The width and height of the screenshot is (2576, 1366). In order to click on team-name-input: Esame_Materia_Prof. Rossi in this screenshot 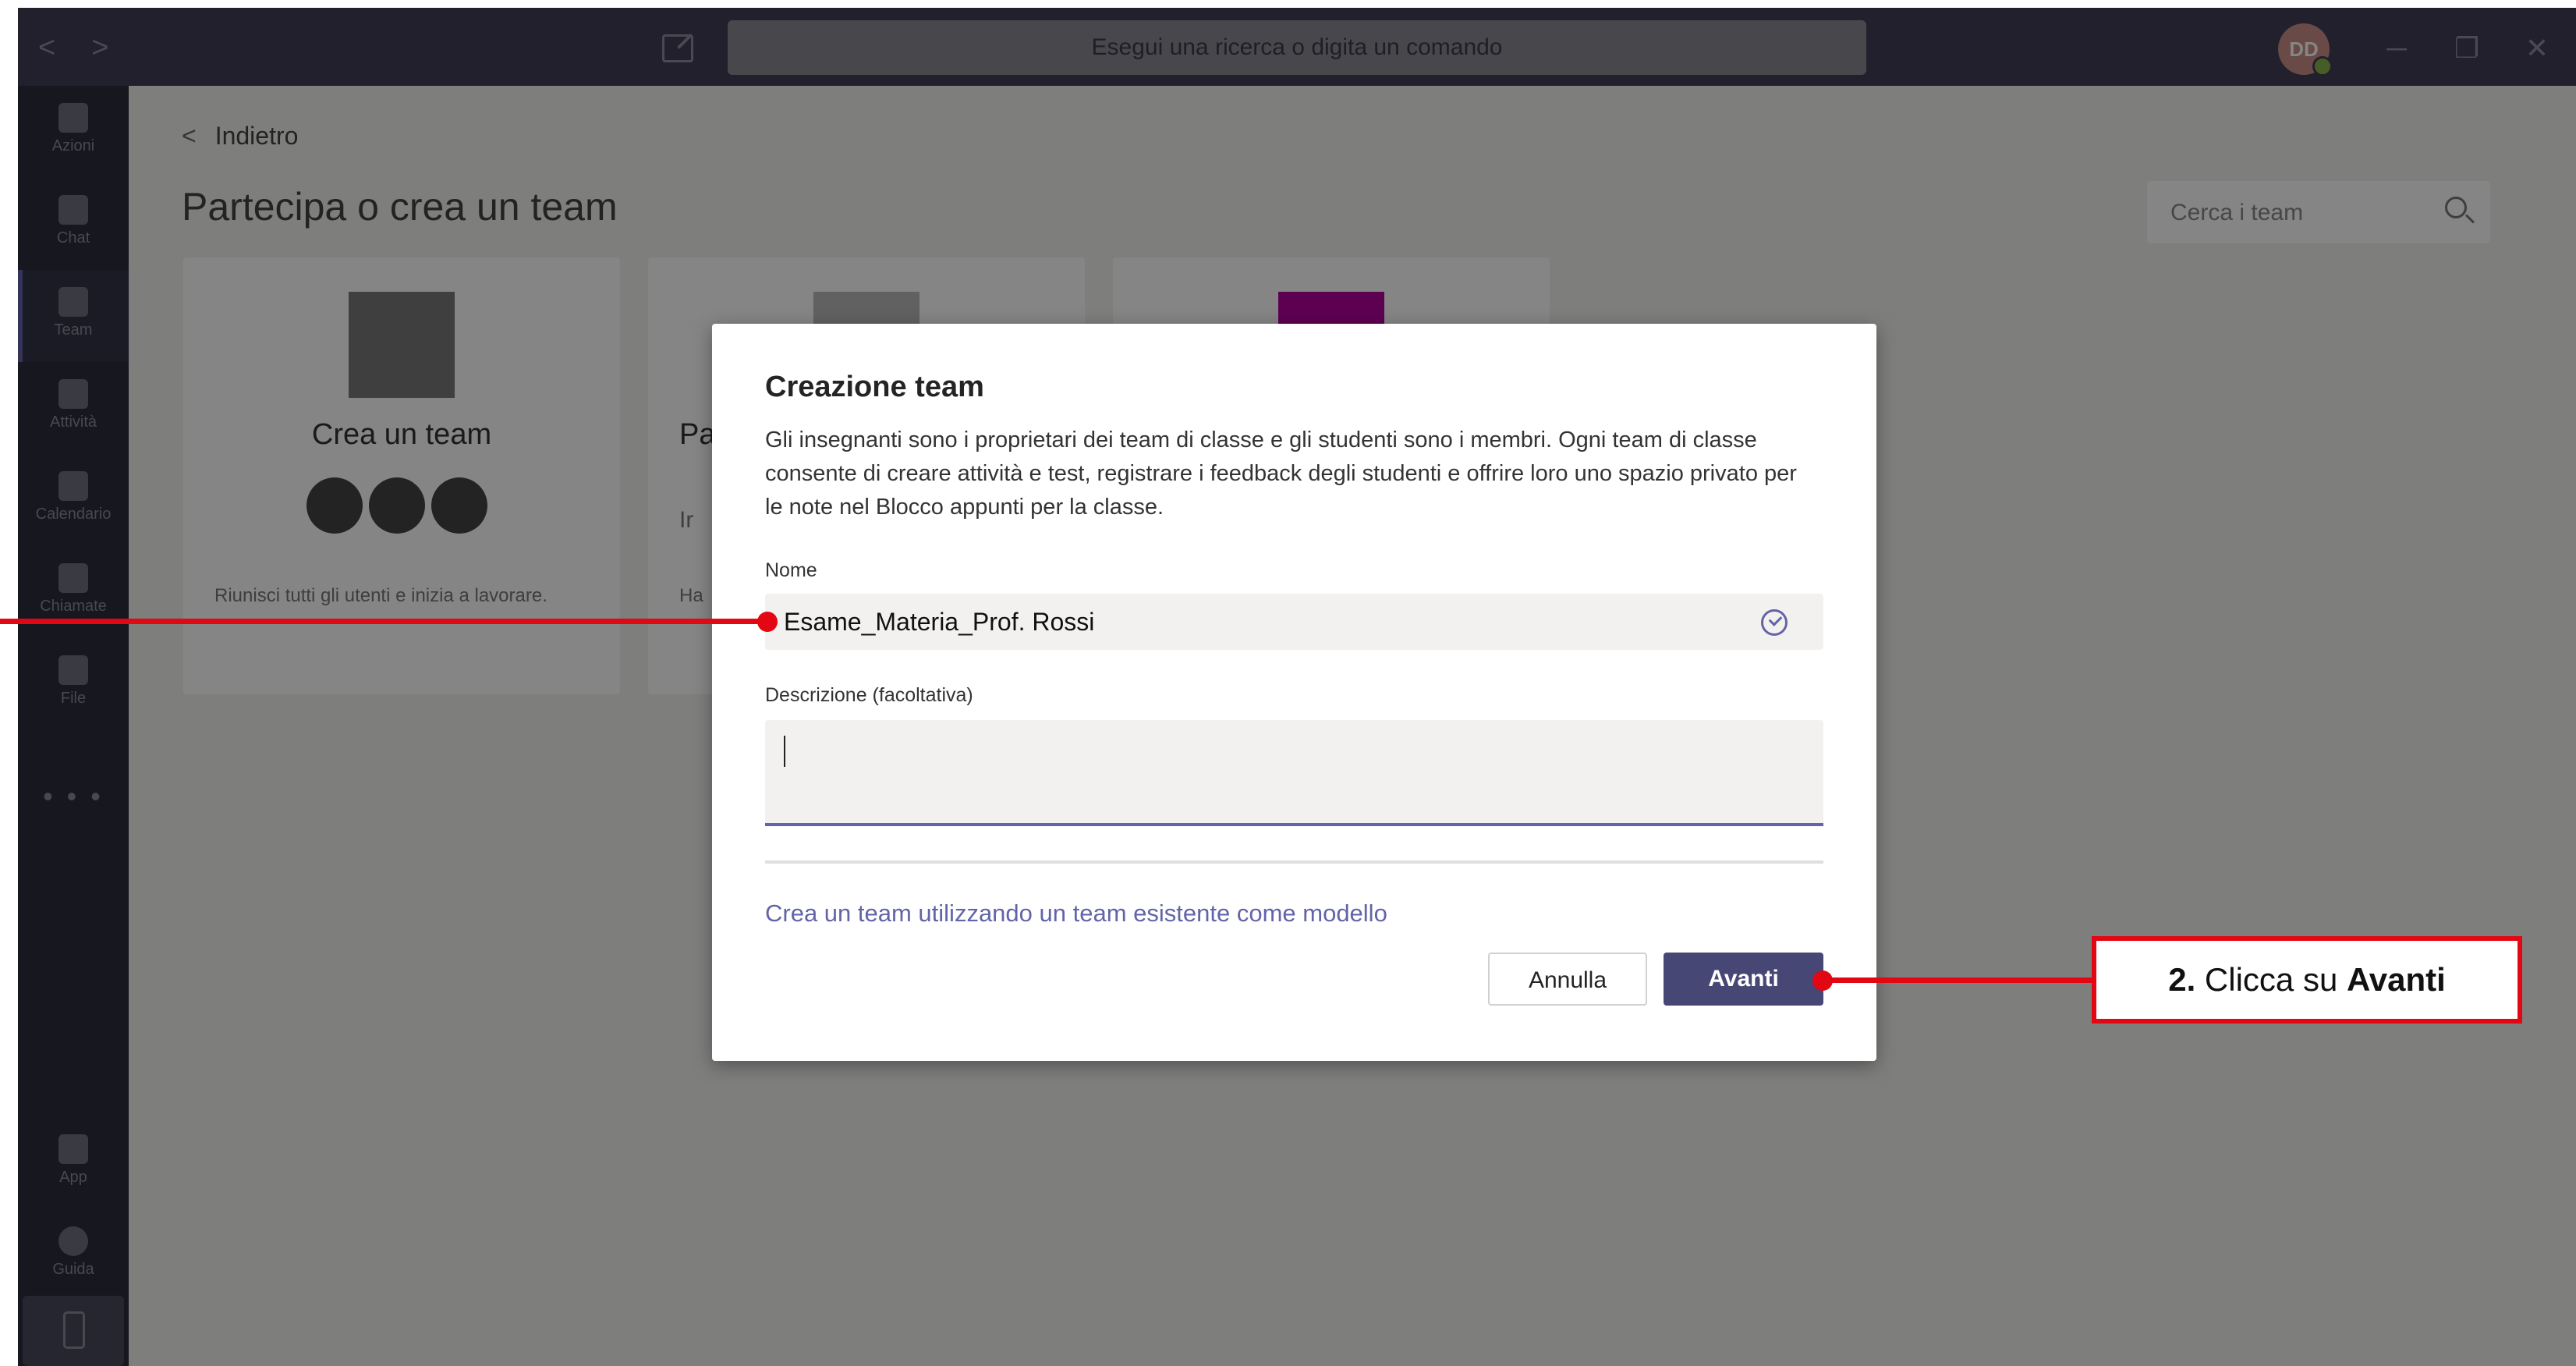, I will do `click(1294, 622)`.